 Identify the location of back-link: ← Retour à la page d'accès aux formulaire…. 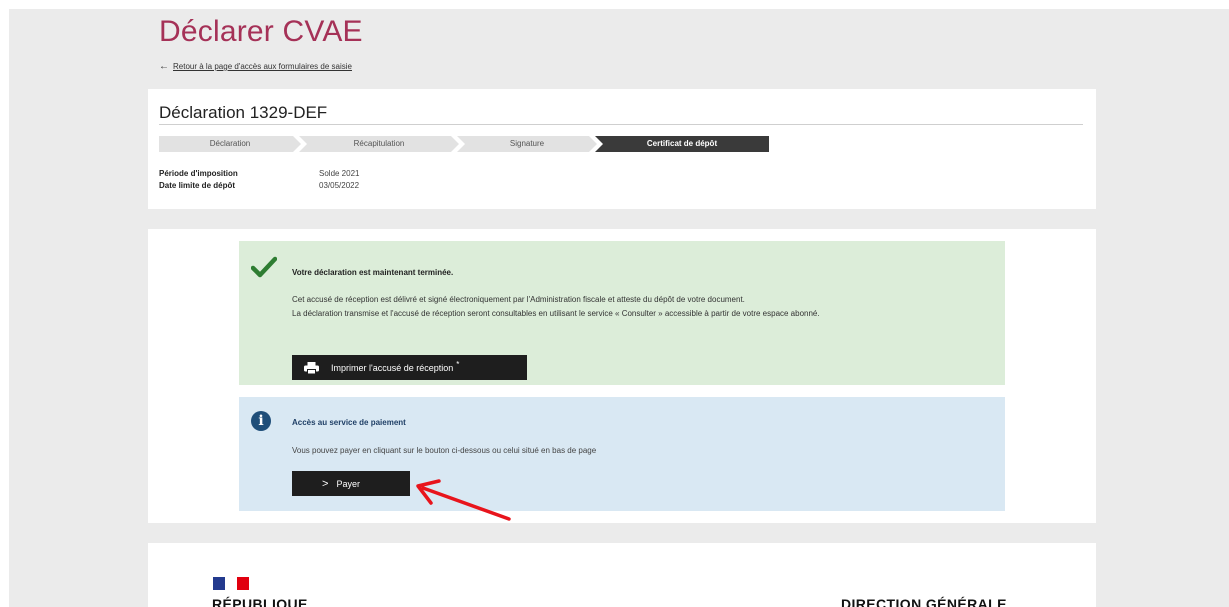
(255, 66).